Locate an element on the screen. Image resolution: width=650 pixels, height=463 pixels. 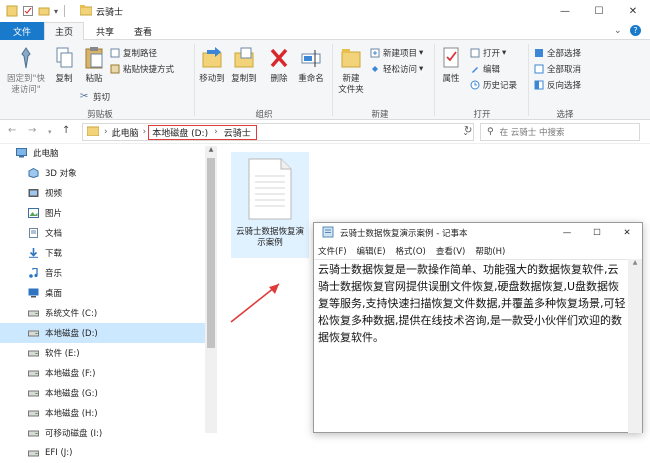
properties-large-icon is located at coordinates (451, 60).